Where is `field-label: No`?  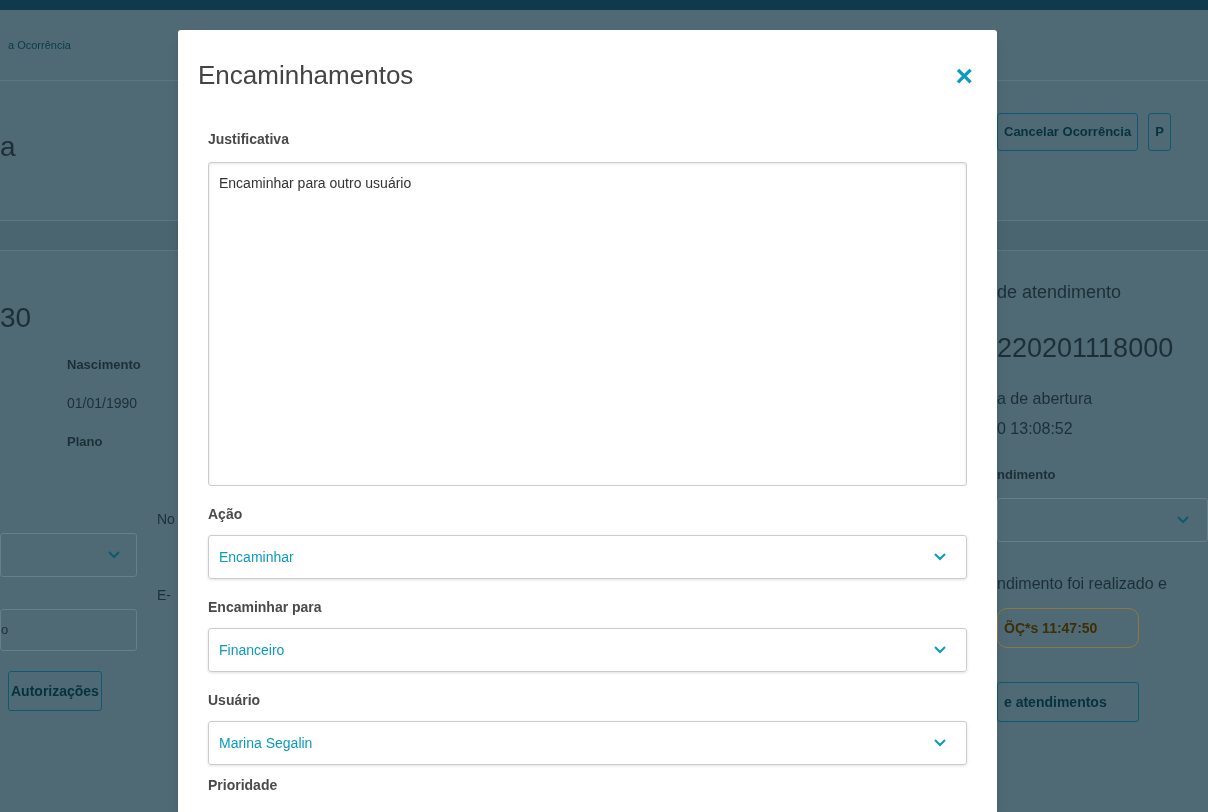
field-label: No is located at coordinates (166, 519).